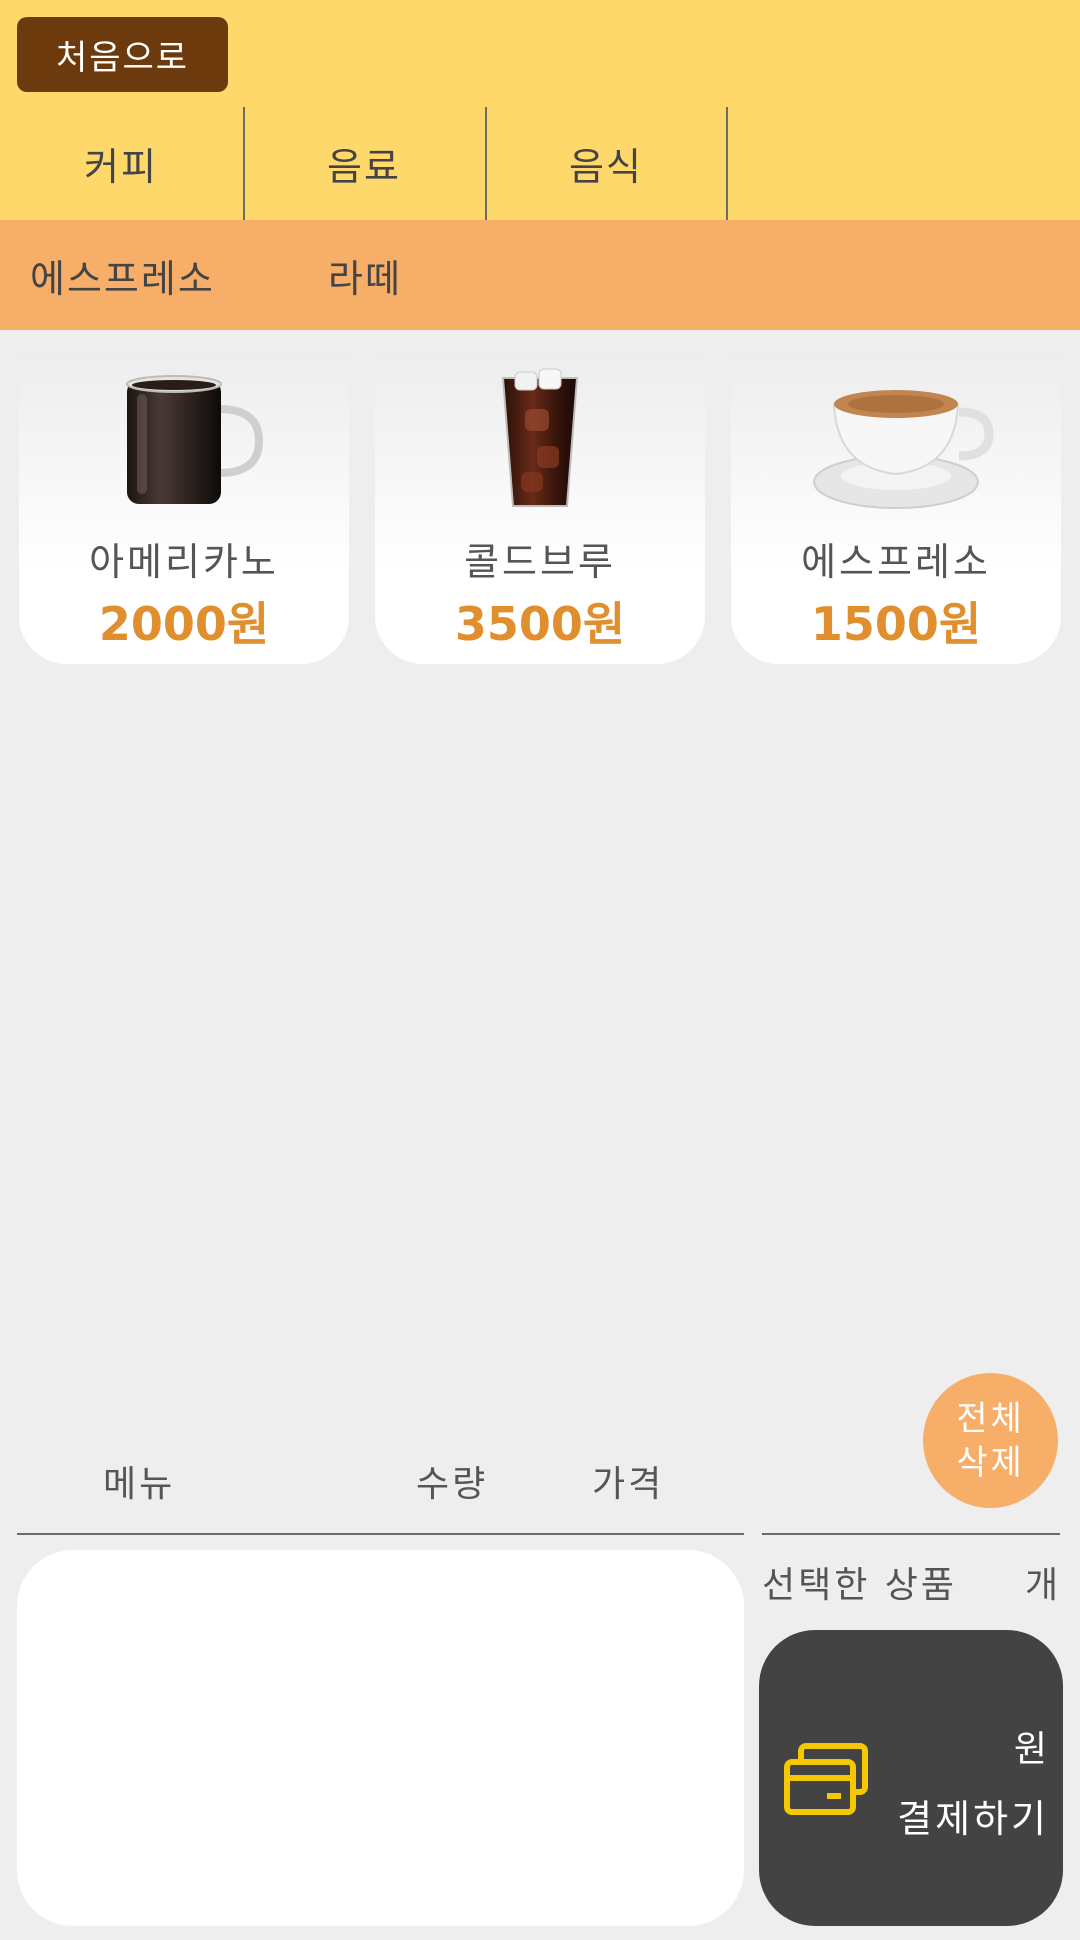  What do you see at coordinates (184, 562) in the screenshot?
I see `product-name: 아메리카노` at bounding box center [184, 562].